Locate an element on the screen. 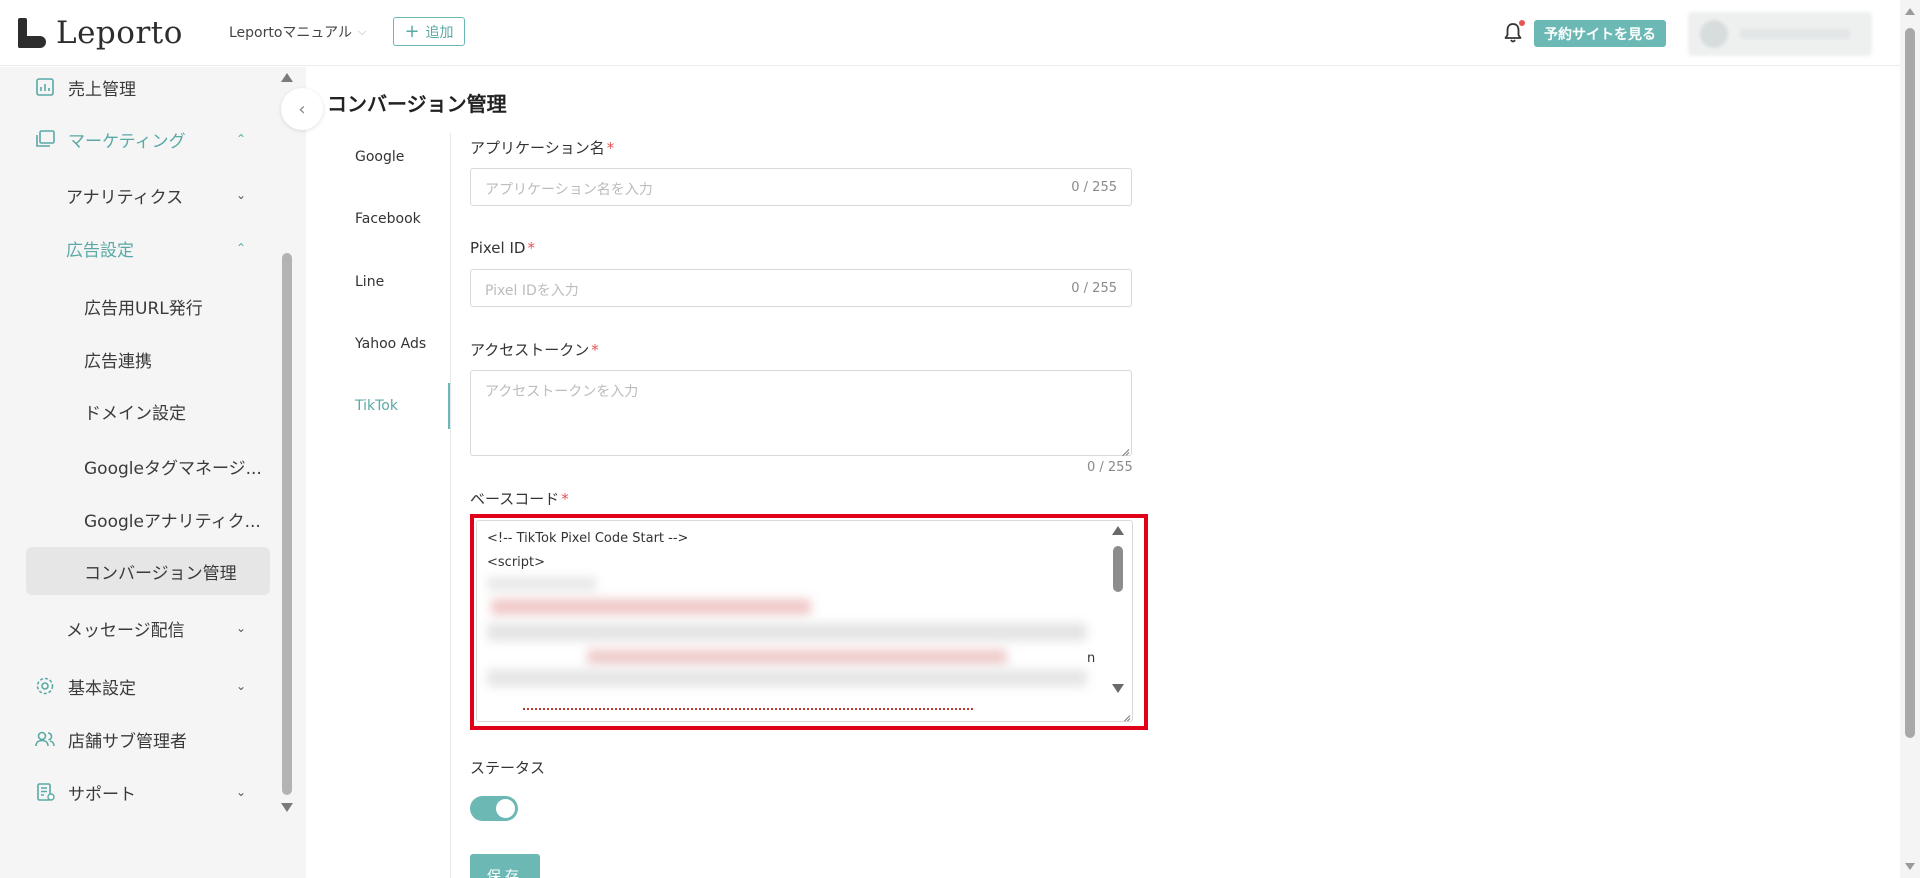 The height and width of the screenshot is (878, 1920). access-token-char-count: 0 / 255 is located at coordinates (1110, 467).